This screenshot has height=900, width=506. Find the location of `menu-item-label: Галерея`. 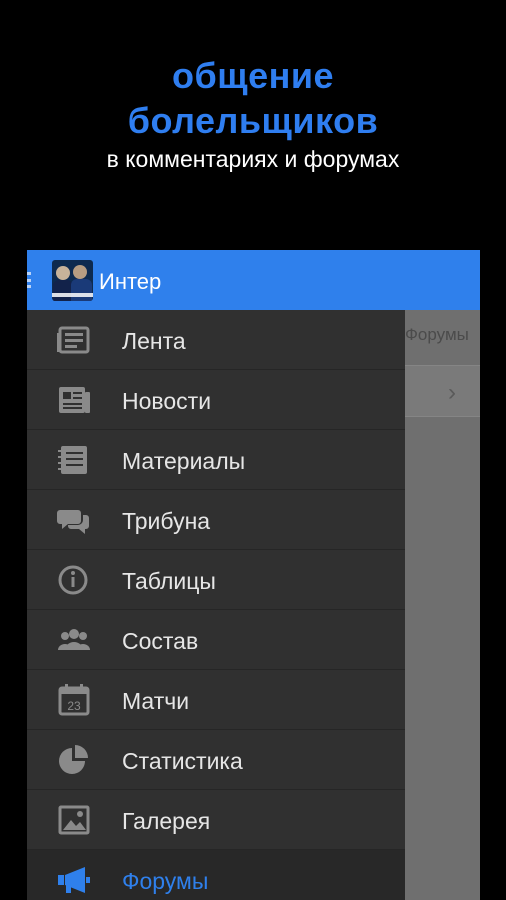

menu-item-label: Галерея is located at coordinates (166, 821).